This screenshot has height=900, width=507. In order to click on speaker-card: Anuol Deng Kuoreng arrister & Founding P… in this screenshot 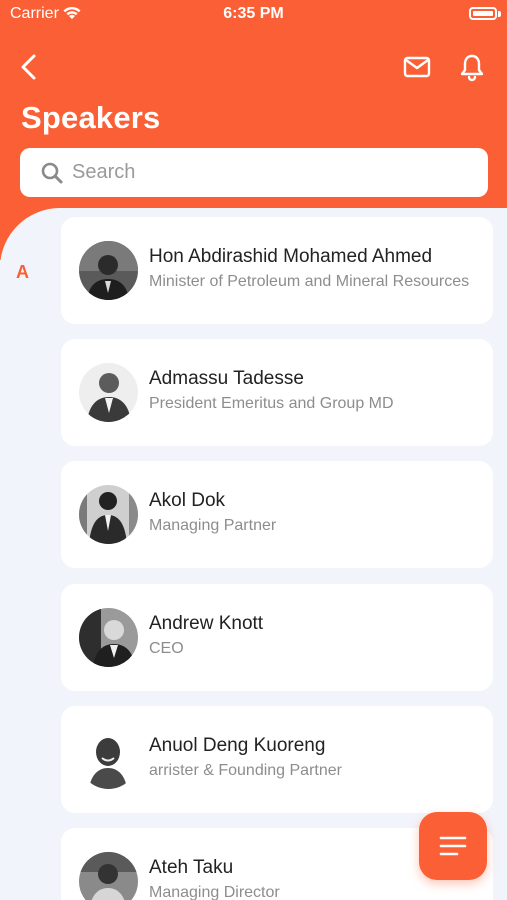, I will do `click(277, 759)`.